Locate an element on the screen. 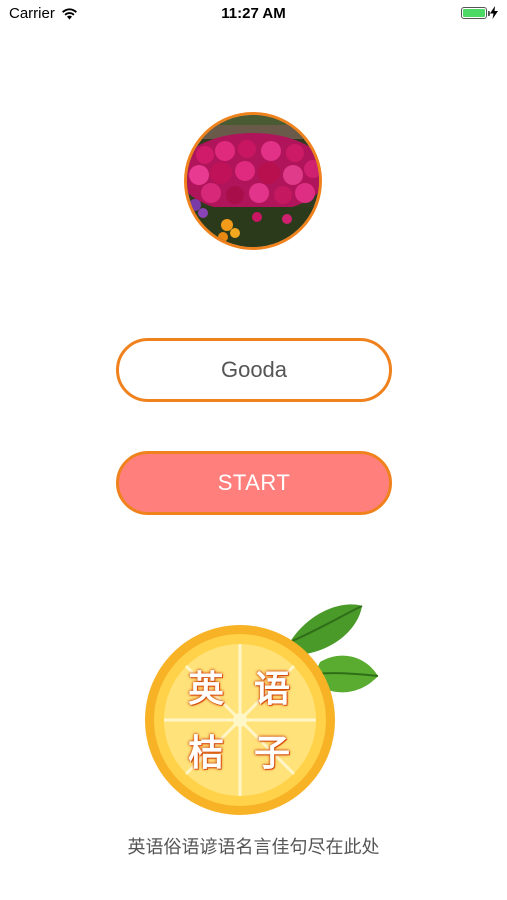 The height and width of the screenshot is (900, 507). start-button: START is located at coordinates (254, 483).